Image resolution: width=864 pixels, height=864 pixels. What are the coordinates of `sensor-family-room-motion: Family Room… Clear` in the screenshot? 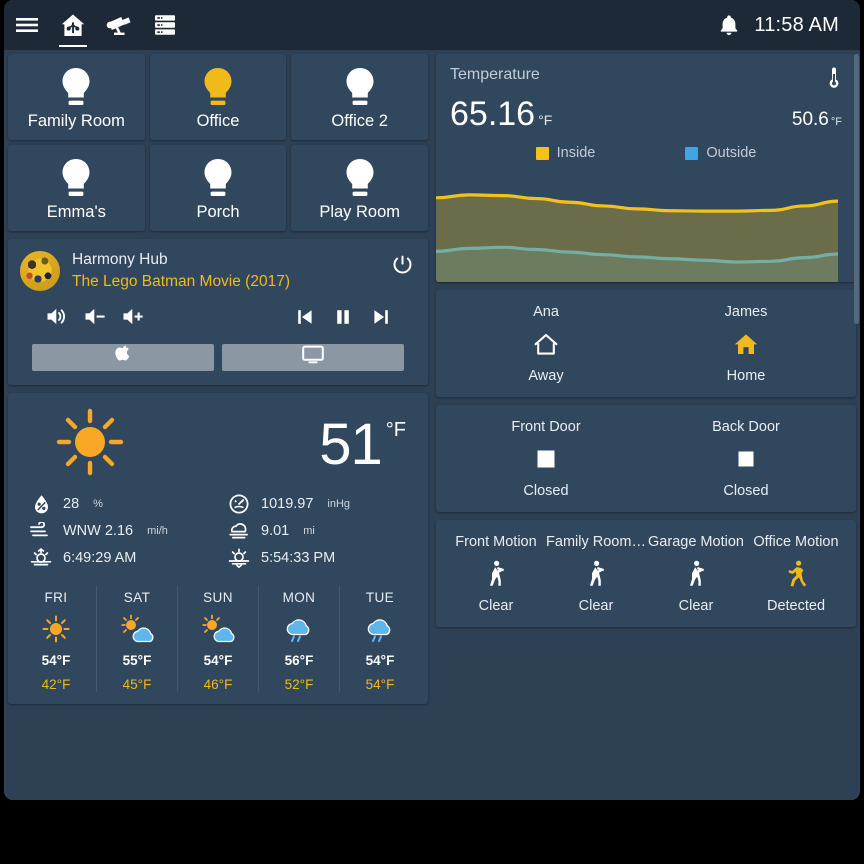 It's located at (596, 574).